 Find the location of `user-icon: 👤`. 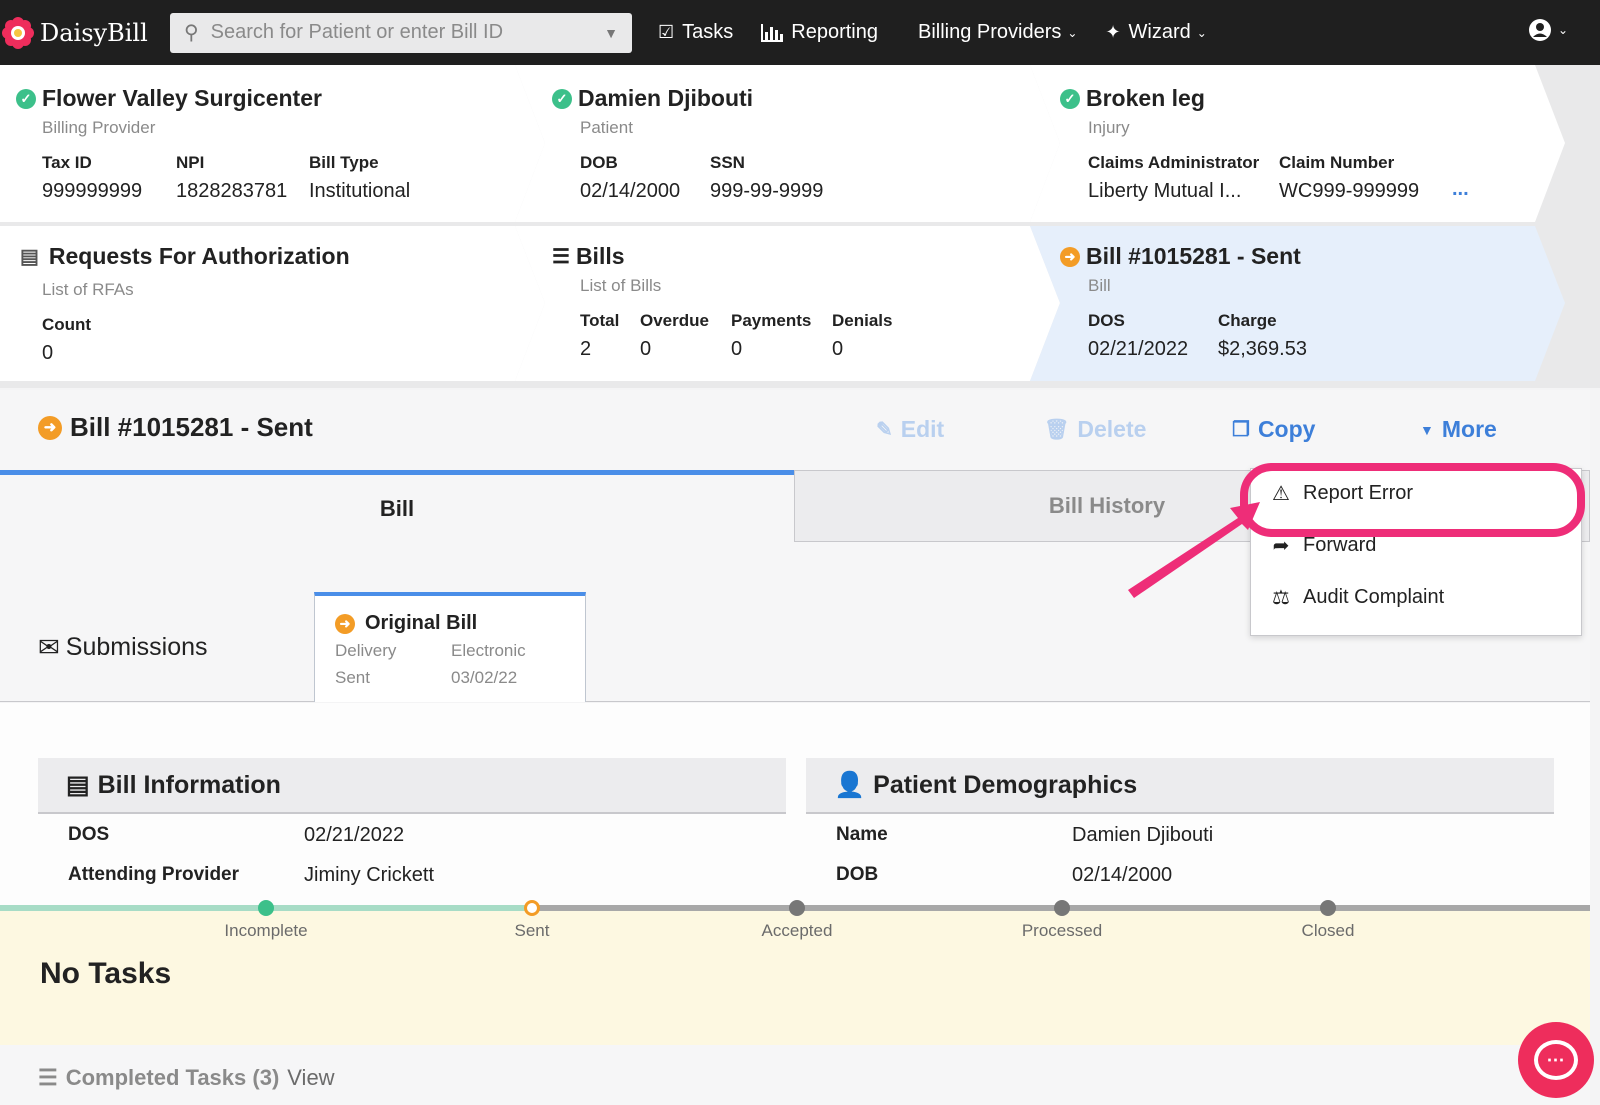

user-icon: 👤 is located at coordinates (850, 784).